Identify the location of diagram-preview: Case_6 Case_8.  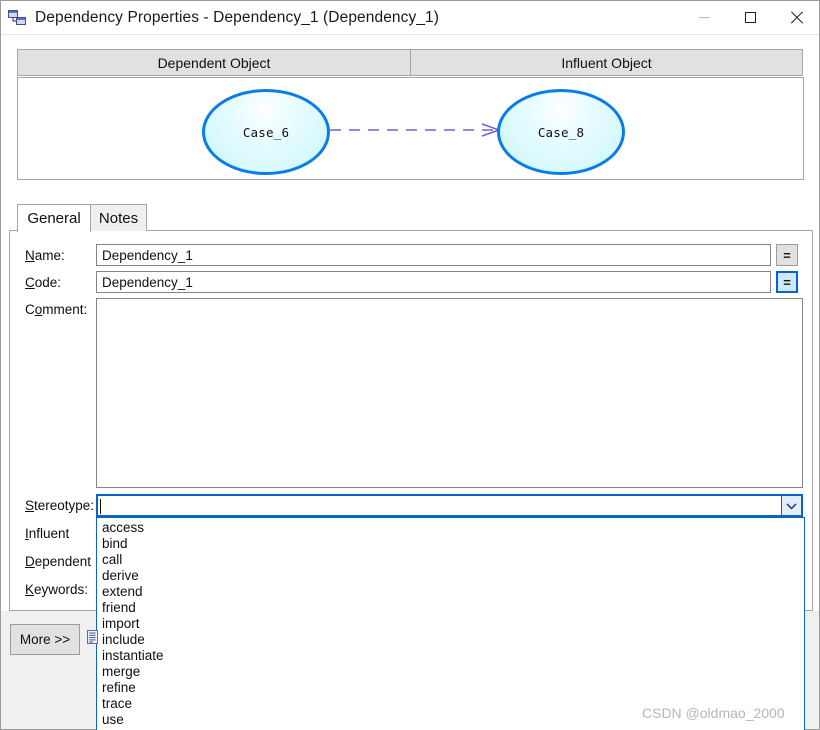
(410, 128).